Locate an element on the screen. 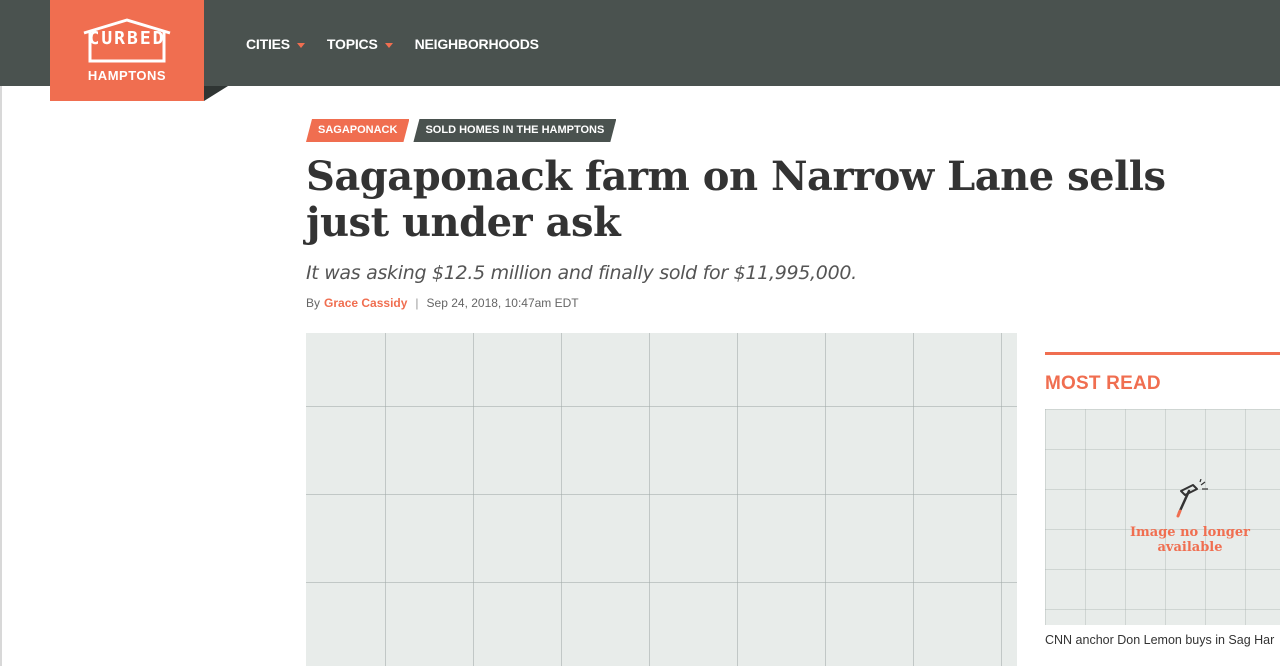 Image resolution: width=1280 pixels, height=666 pixels. main-nav: CITIES TOPICS NEIGHBORHOODS is located at coordinates (403, 44).